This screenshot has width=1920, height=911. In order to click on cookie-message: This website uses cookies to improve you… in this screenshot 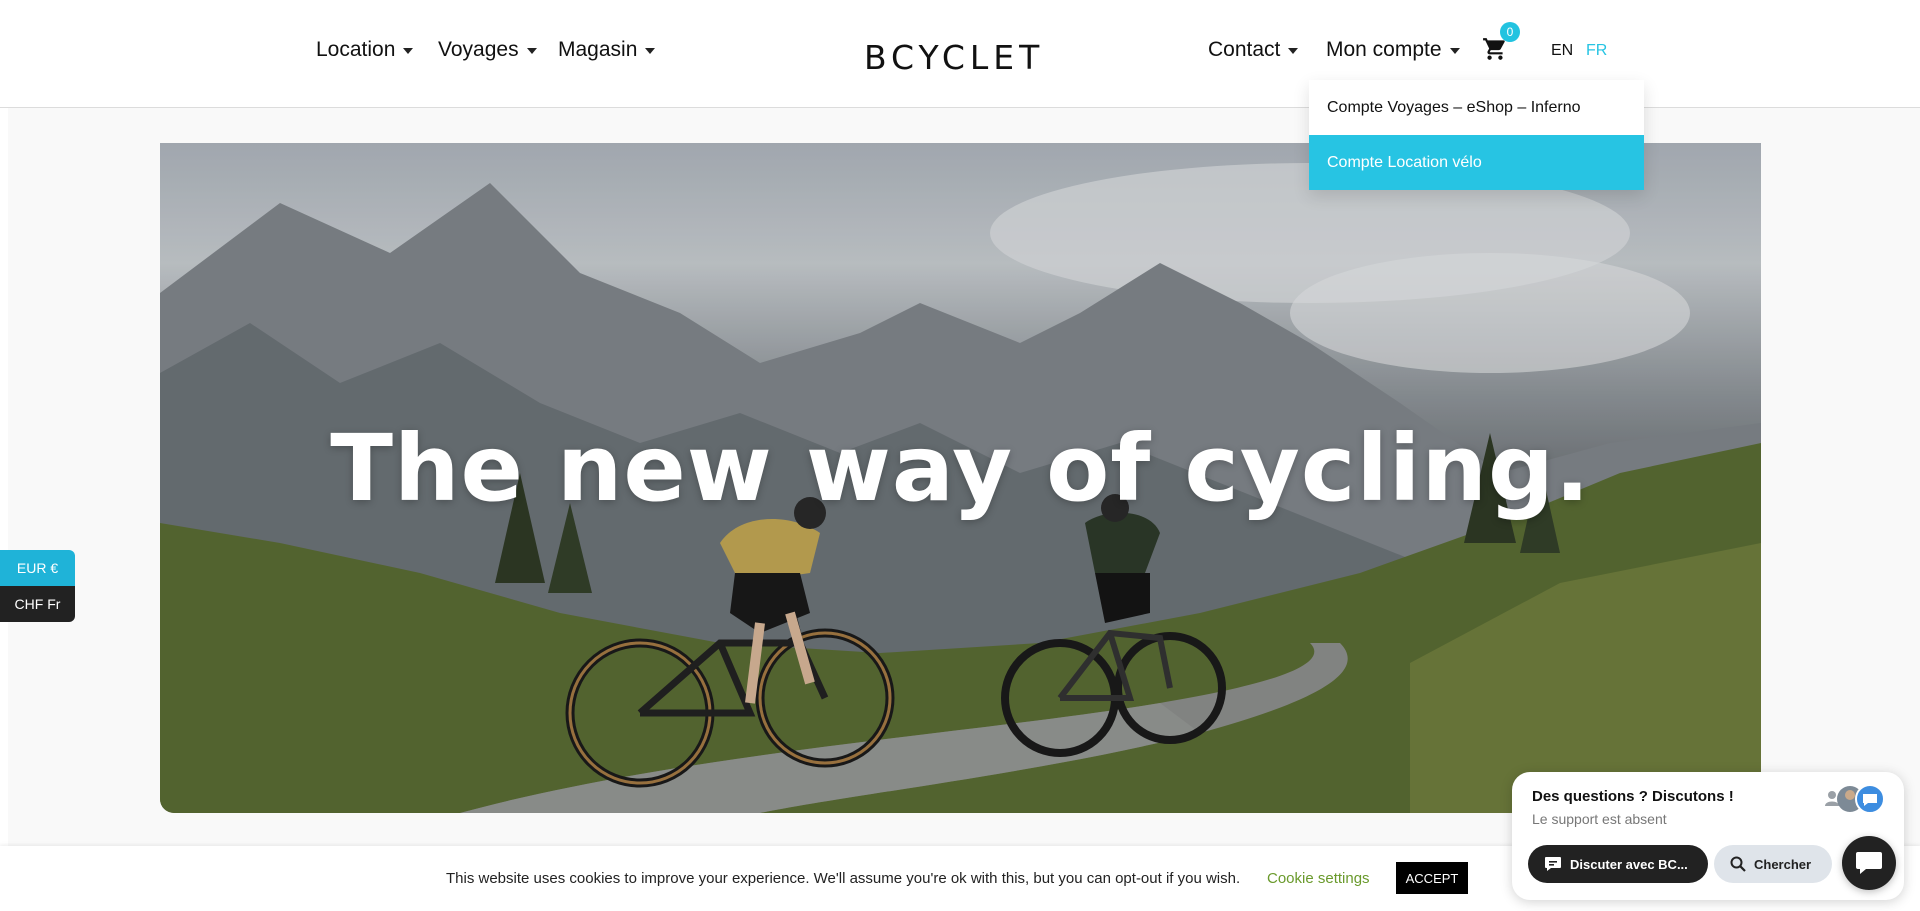, I will do `click(843, 878)`.